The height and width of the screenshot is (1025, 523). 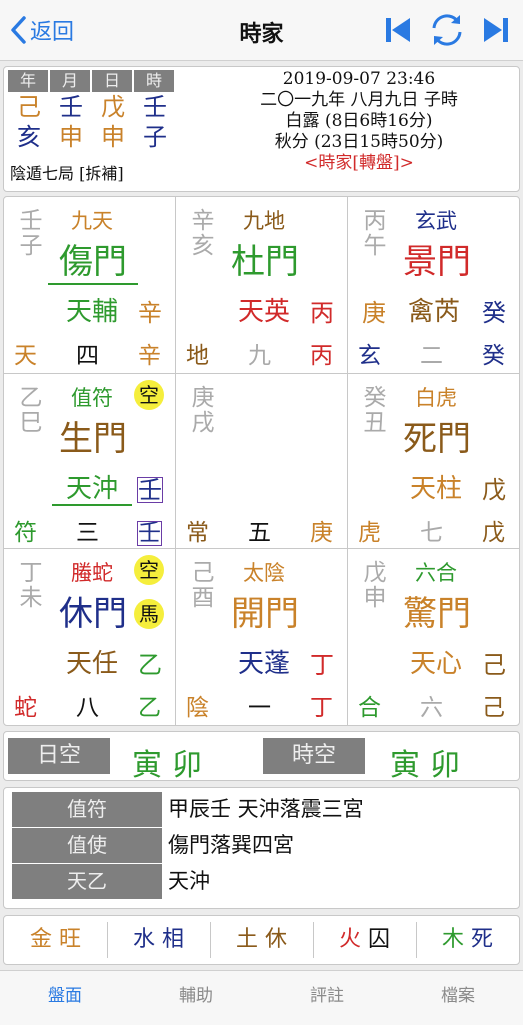 What do you see at coordinates (150, 490) in the screenshot?
I see `palace-heaven-stem: 壬` at bounding box center [150, 490].